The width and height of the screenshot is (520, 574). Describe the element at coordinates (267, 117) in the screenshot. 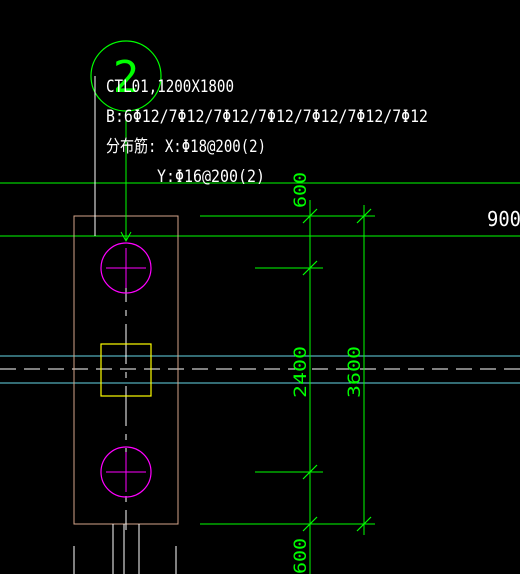

I see `callout-line-2: B:6Φ12/7Φ12/7Φ12/7Φ12/7Φ12/7Φ12/7Φ12` at that location.